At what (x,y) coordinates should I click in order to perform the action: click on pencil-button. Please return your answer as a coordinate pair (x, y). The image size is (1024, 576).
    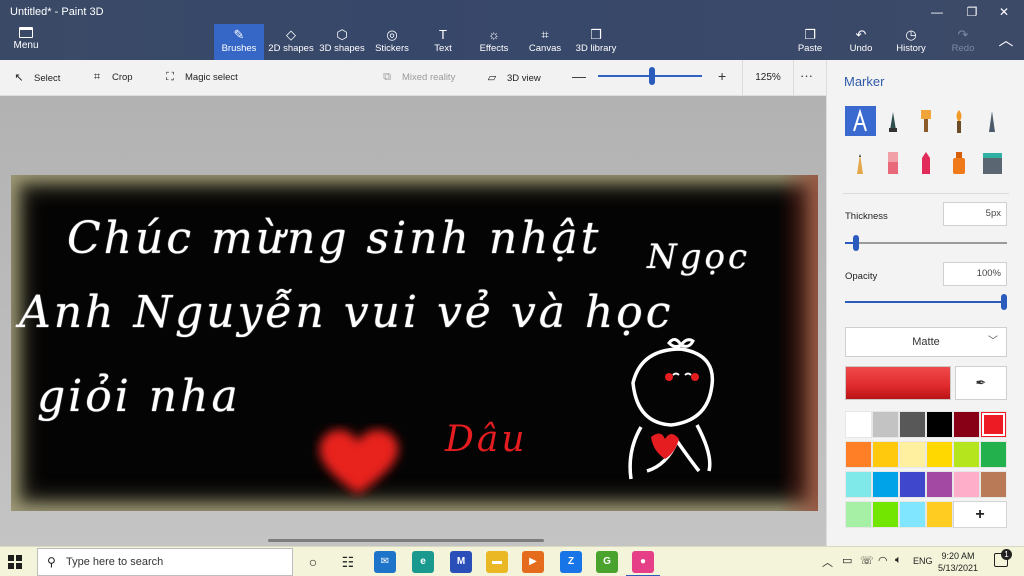
    Looking at the image, I should click on (860, 163).